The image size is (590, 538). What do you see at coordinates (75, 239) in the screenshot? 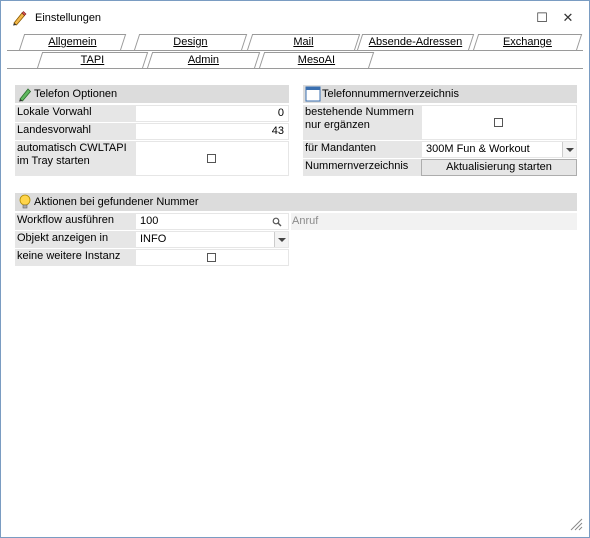
I see `objekt-anzeigen-label: Objekt anzeigen in` at bounding box center [75, 239].